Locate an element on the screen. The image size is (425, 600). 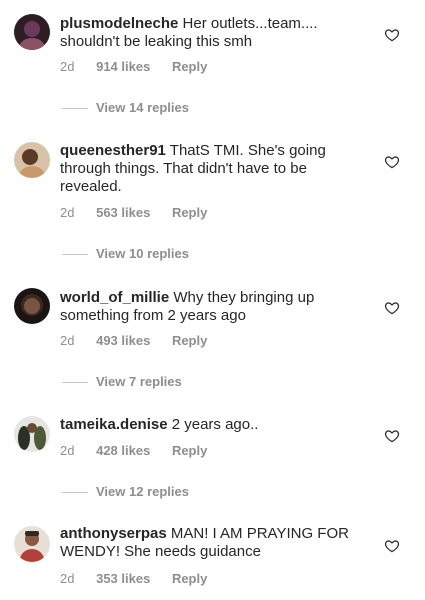
view-replies-label: View 14 replies is located at coordinates (142, 107).